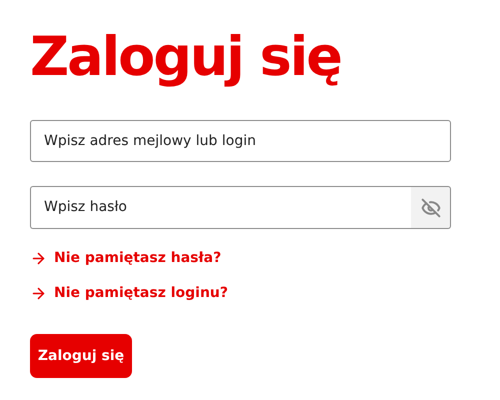  What do you see at coordinates (240, 141) in the screenshot?
I see `login-field: Wpisz adres mejlowy lub login` at bounding box center [240, 141].